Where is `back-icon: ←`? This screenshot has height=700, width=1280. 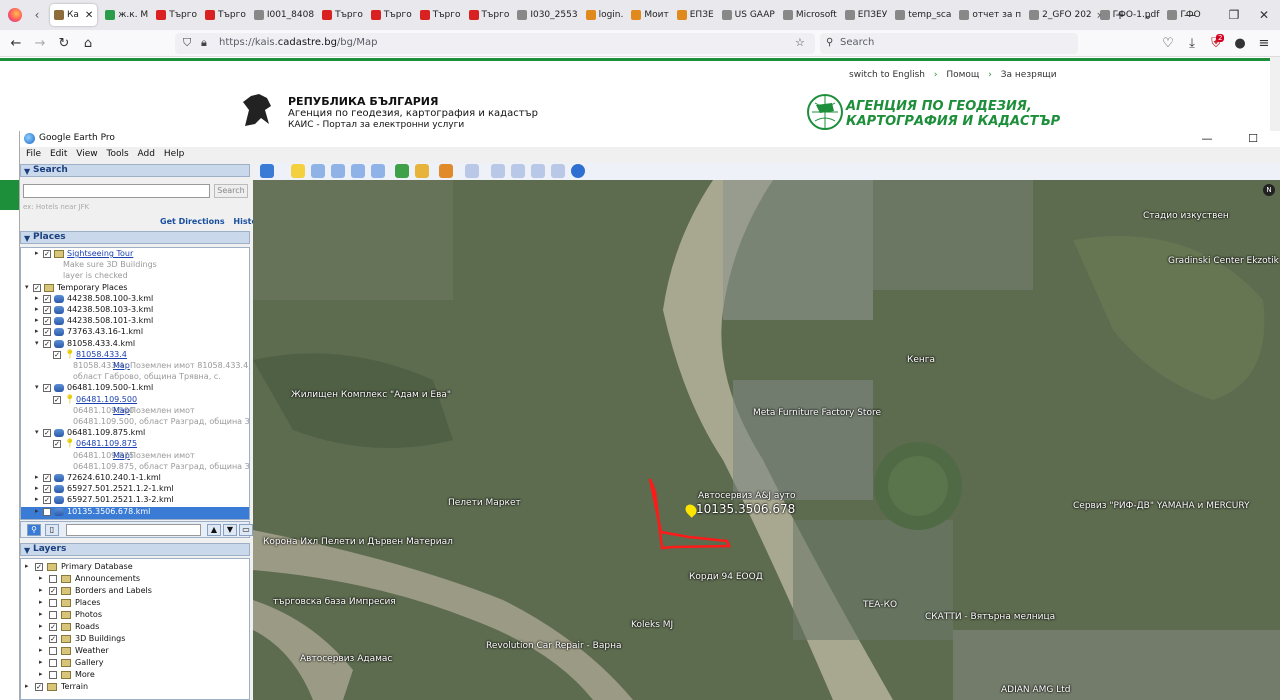
back-icon: ← is located at coordinates (16, 44).